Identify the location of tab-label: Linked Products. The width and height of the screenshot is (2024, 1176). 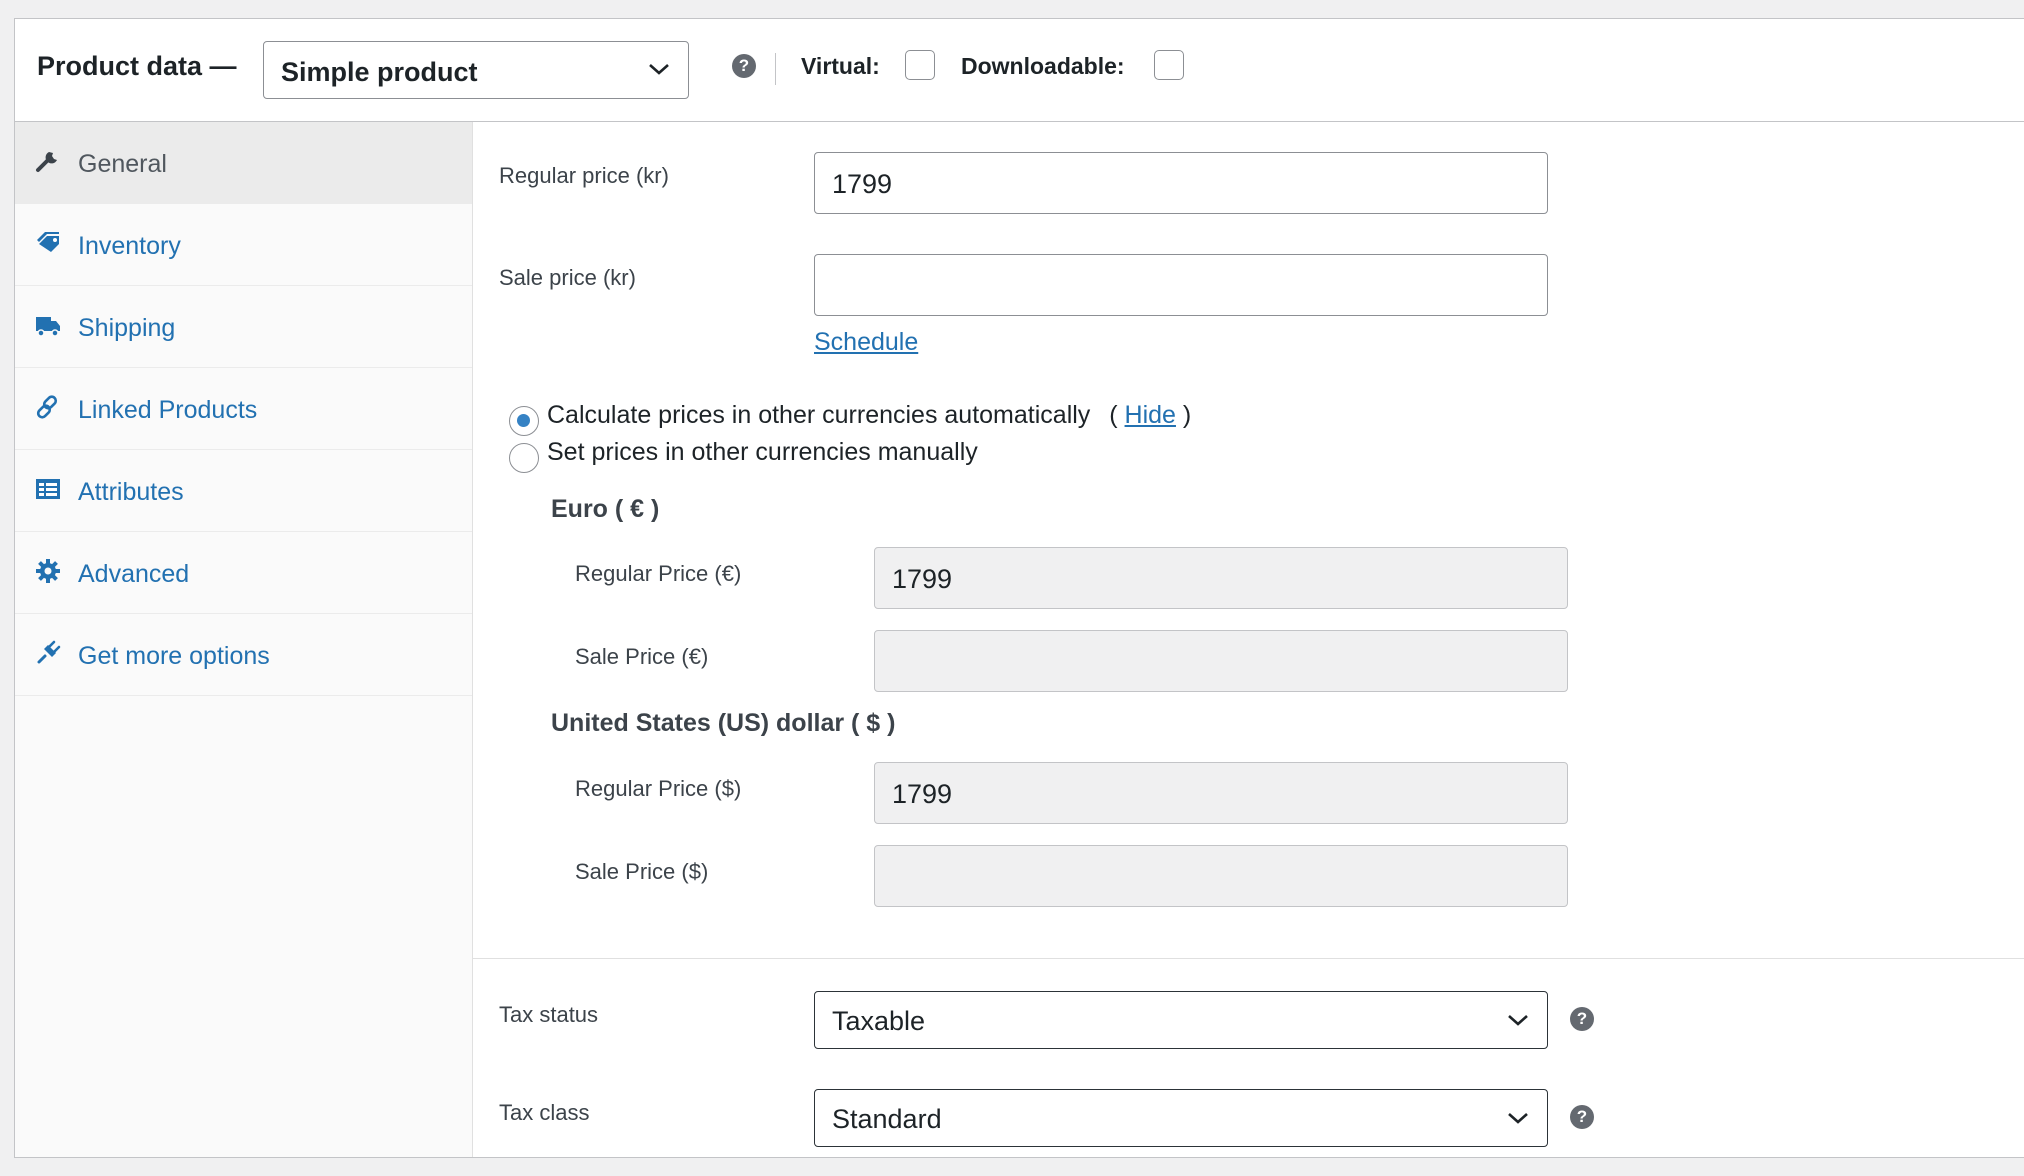
(168, 410).